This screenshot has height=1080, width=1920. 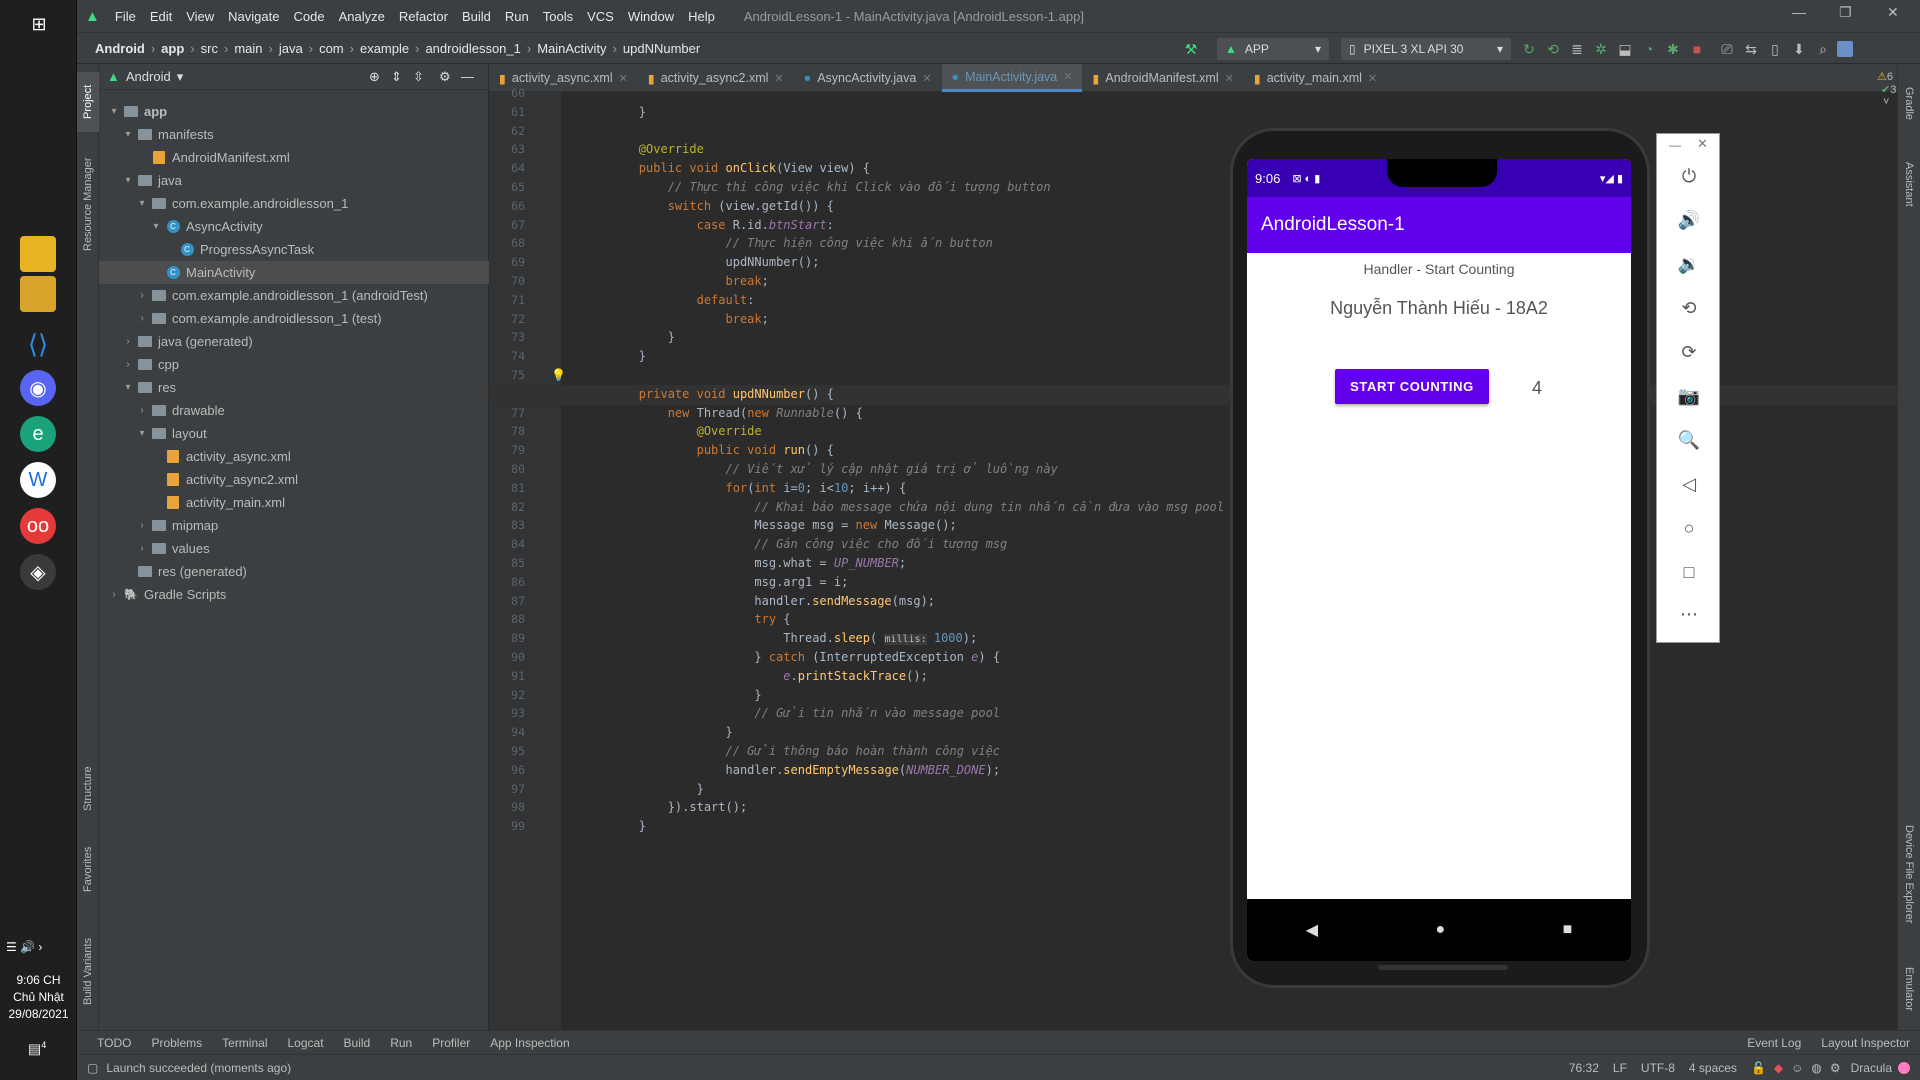 I want to click on overview-icon: □, so click(x=1689, y=572).